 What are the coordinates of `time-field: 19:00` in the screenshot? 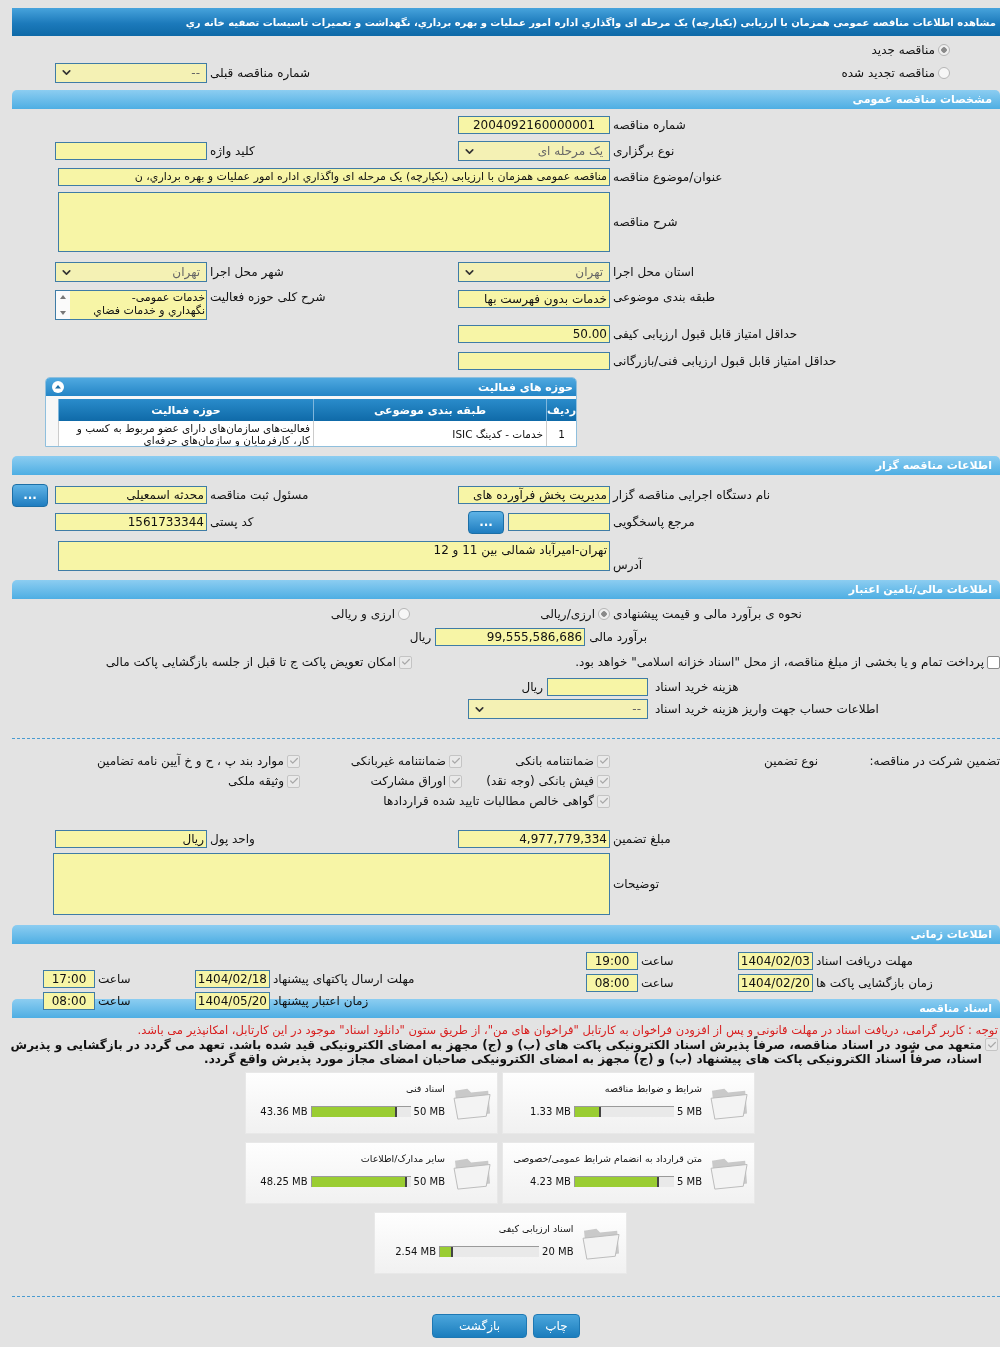 It's located at (612, 961).